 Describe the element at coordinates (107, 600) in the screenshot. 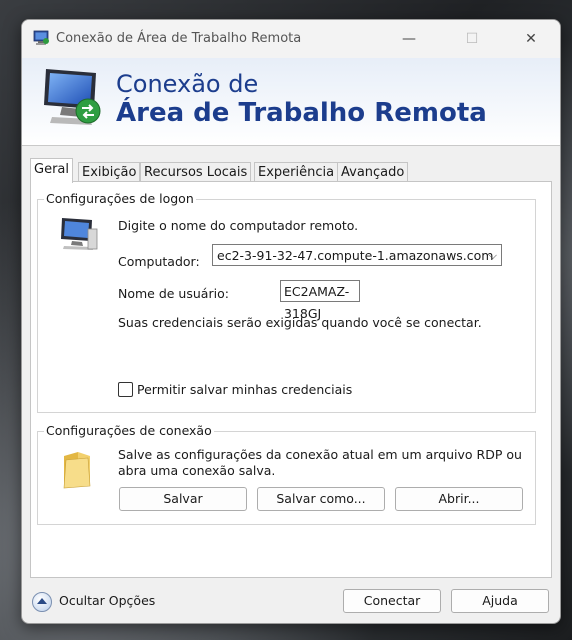

I see `hide-options-link: Ocultar Opções` at that location.